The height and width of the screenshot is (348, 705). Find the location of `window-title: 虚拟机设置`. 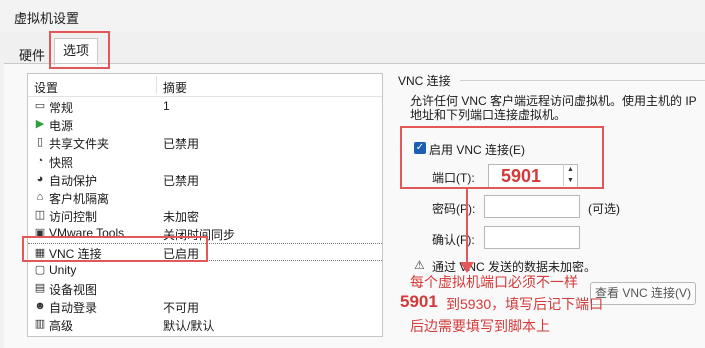

window-title: 虚拟机设置 is located at coordinates (47, 18).